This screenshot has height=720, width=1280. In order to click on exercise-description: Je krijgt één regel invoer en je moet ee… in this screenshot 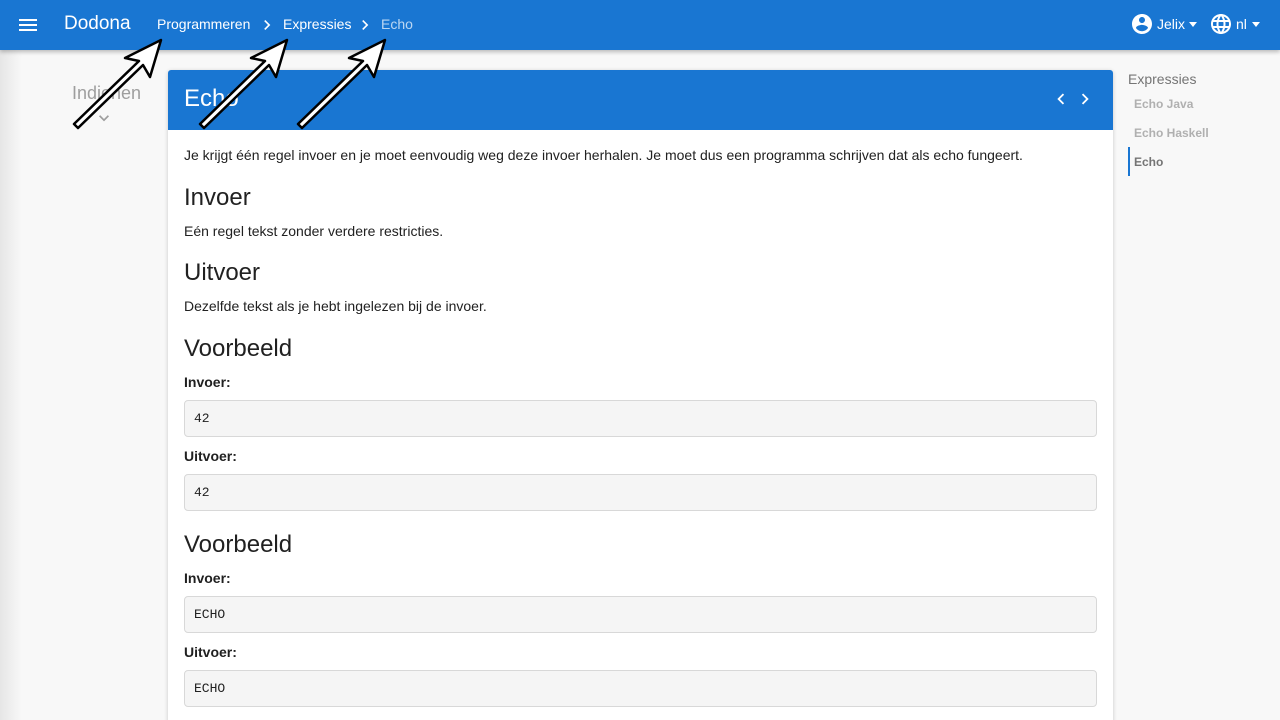, I will do `click(603, 155)`.